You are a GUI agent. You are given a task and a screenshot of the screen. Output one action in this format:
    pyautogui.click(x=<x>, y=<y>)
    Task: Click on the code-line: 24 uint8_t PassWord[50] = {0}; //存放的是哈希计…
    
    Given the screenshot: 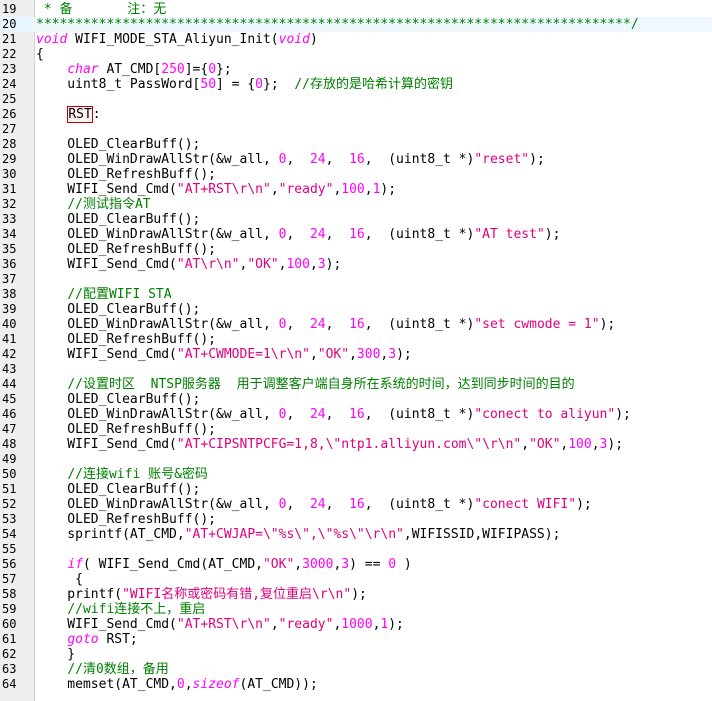 What is the action you would take?
    pyautogui.click(x=356, y=84)
    